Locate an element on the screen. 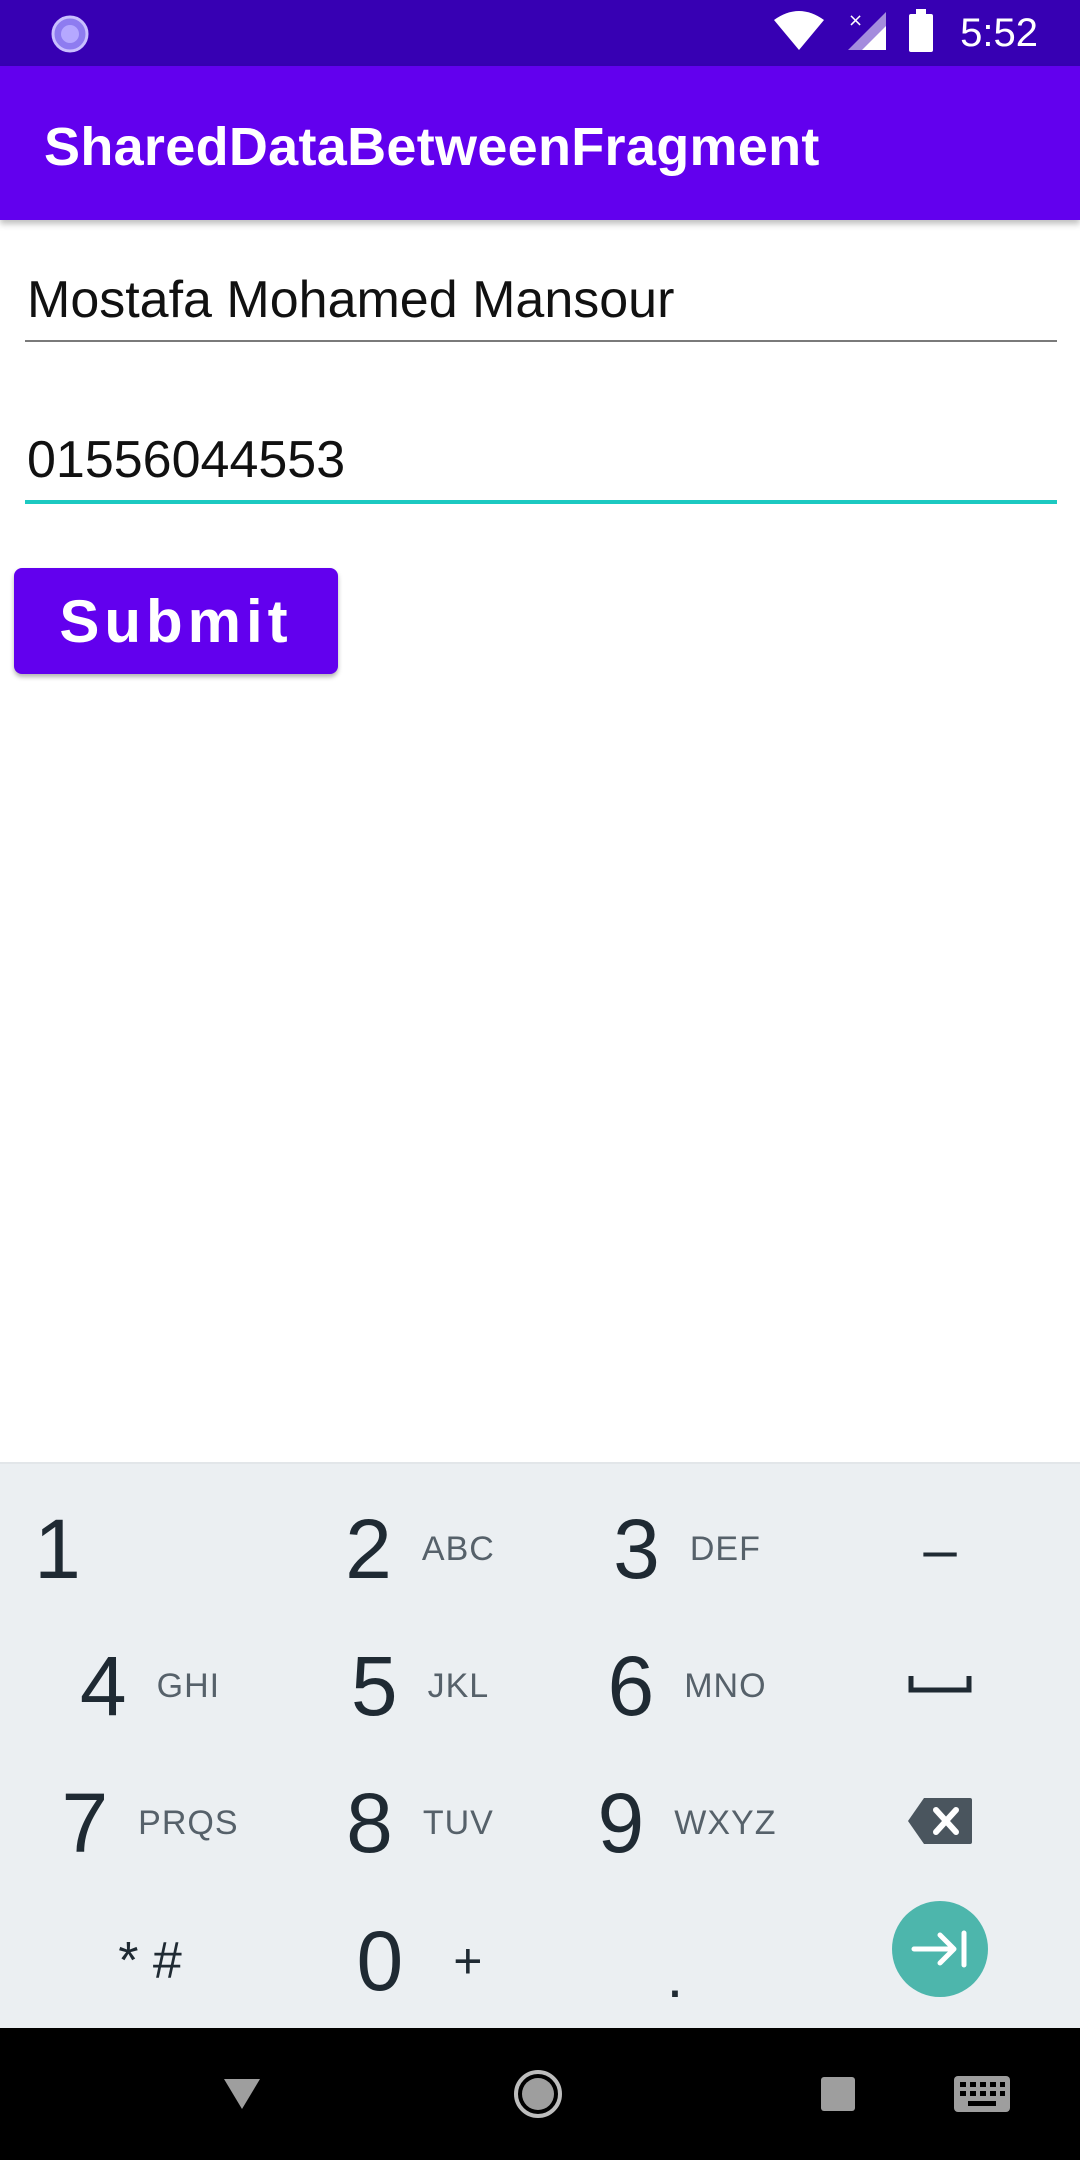 This screenshot has height=2160, width=1080. name-field-value: Mostafa Mohamed Mansour is located at coordinates (351, 300).